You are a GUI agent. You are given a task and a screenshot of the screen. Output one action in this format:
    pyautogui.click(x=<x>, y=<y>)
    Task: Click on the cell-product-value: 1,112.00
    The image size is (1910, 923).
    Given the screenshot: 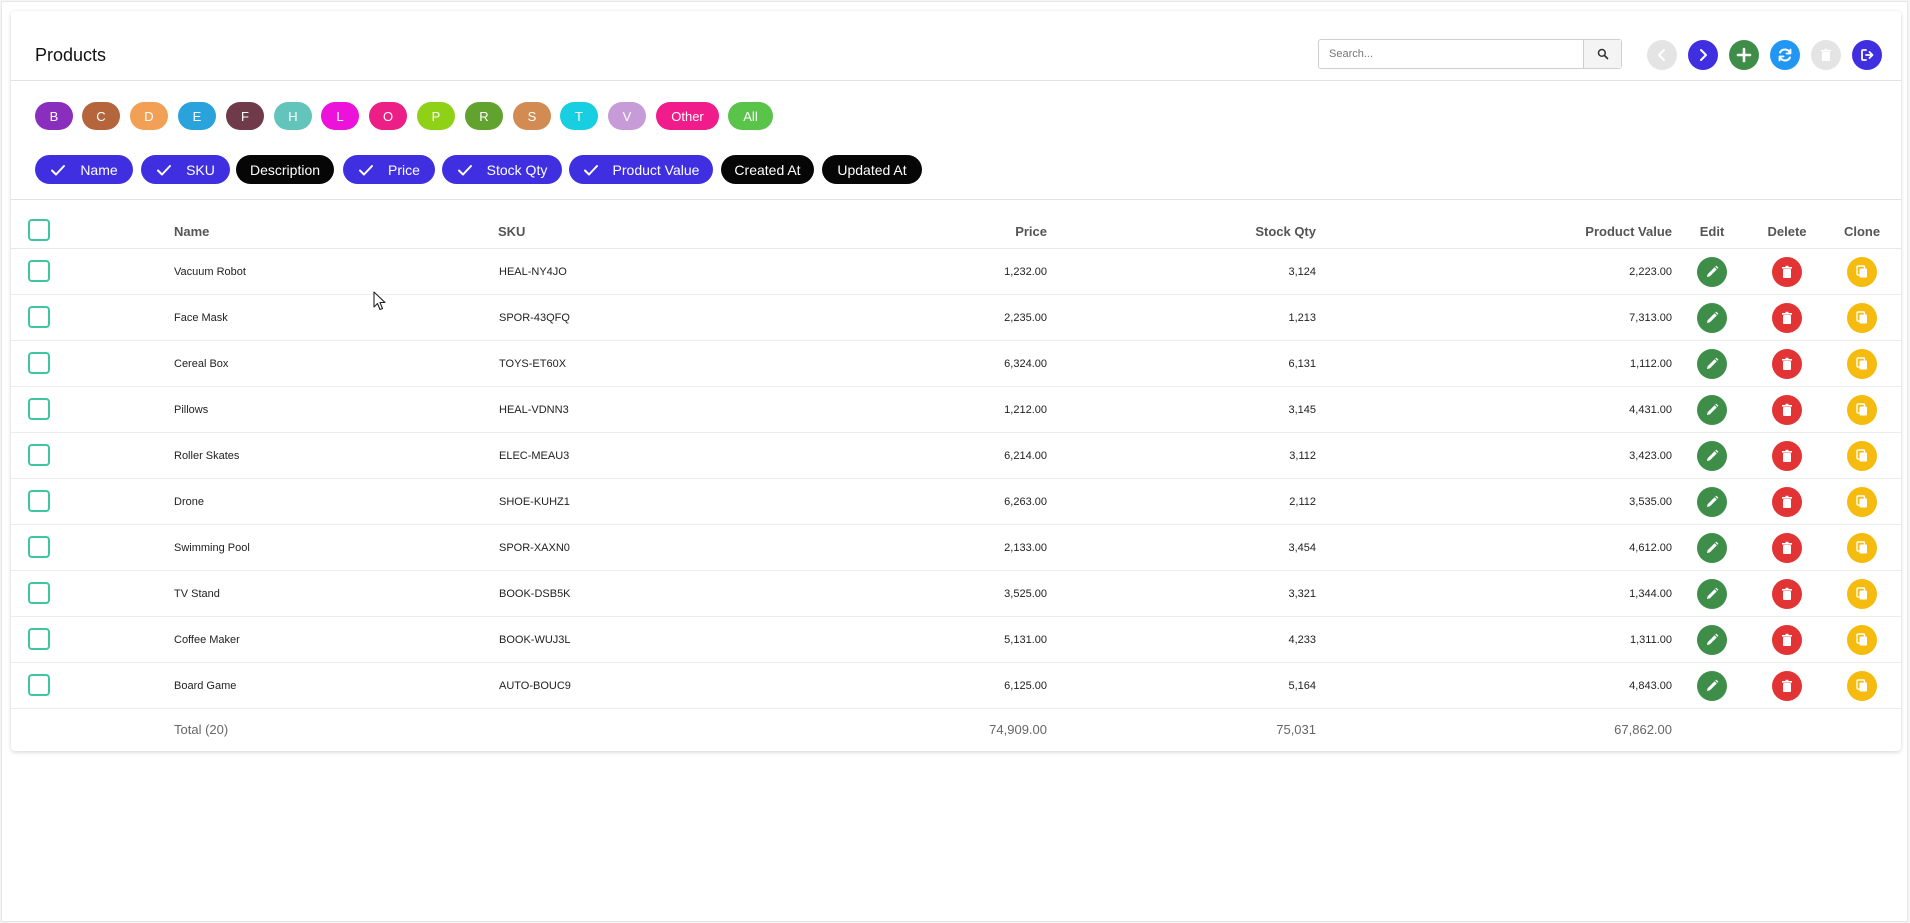 What is the action you would take?
    pyautogui.click(x=1650, y=364)
    